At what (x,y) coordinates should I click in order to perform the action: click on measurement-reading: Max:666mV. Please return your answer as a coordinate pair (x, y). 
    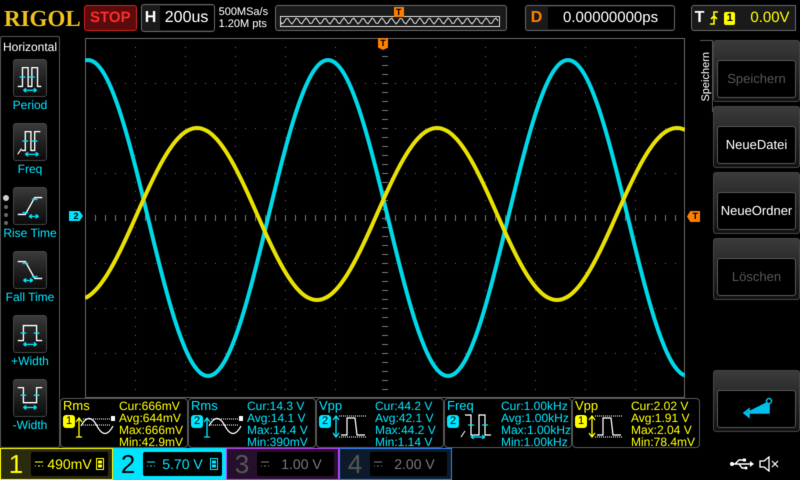
    Looking at the image, I should click on (151, 430).